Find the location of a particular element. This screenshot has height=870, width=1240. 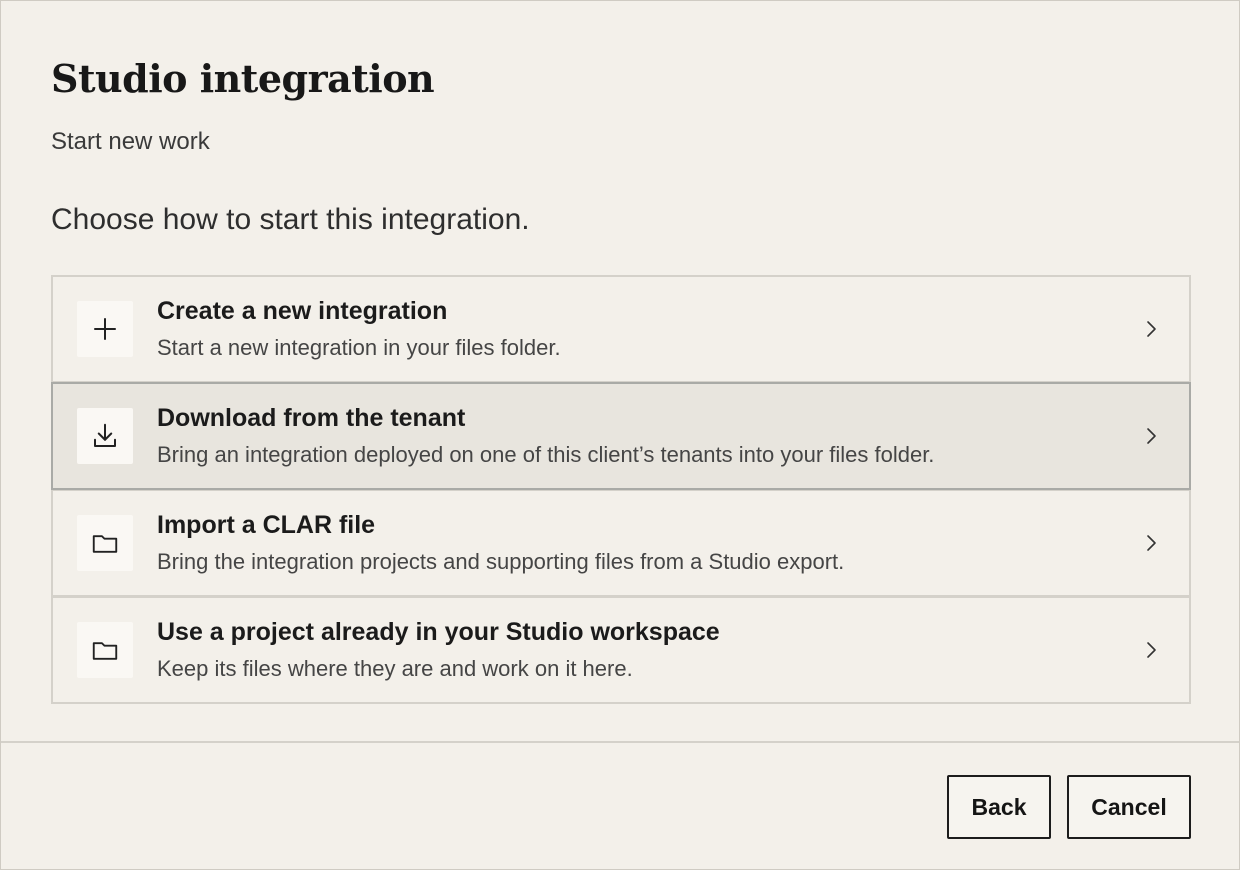

cancel-button: Cancel is located at coordinates (1129, 807).